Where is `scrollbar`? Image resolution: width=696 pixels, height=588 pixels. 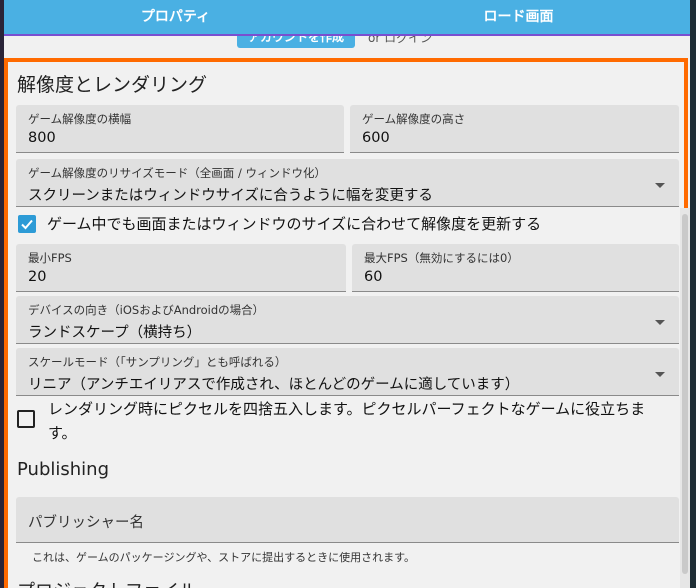 scrollbar is located at coordinates (685, 398).